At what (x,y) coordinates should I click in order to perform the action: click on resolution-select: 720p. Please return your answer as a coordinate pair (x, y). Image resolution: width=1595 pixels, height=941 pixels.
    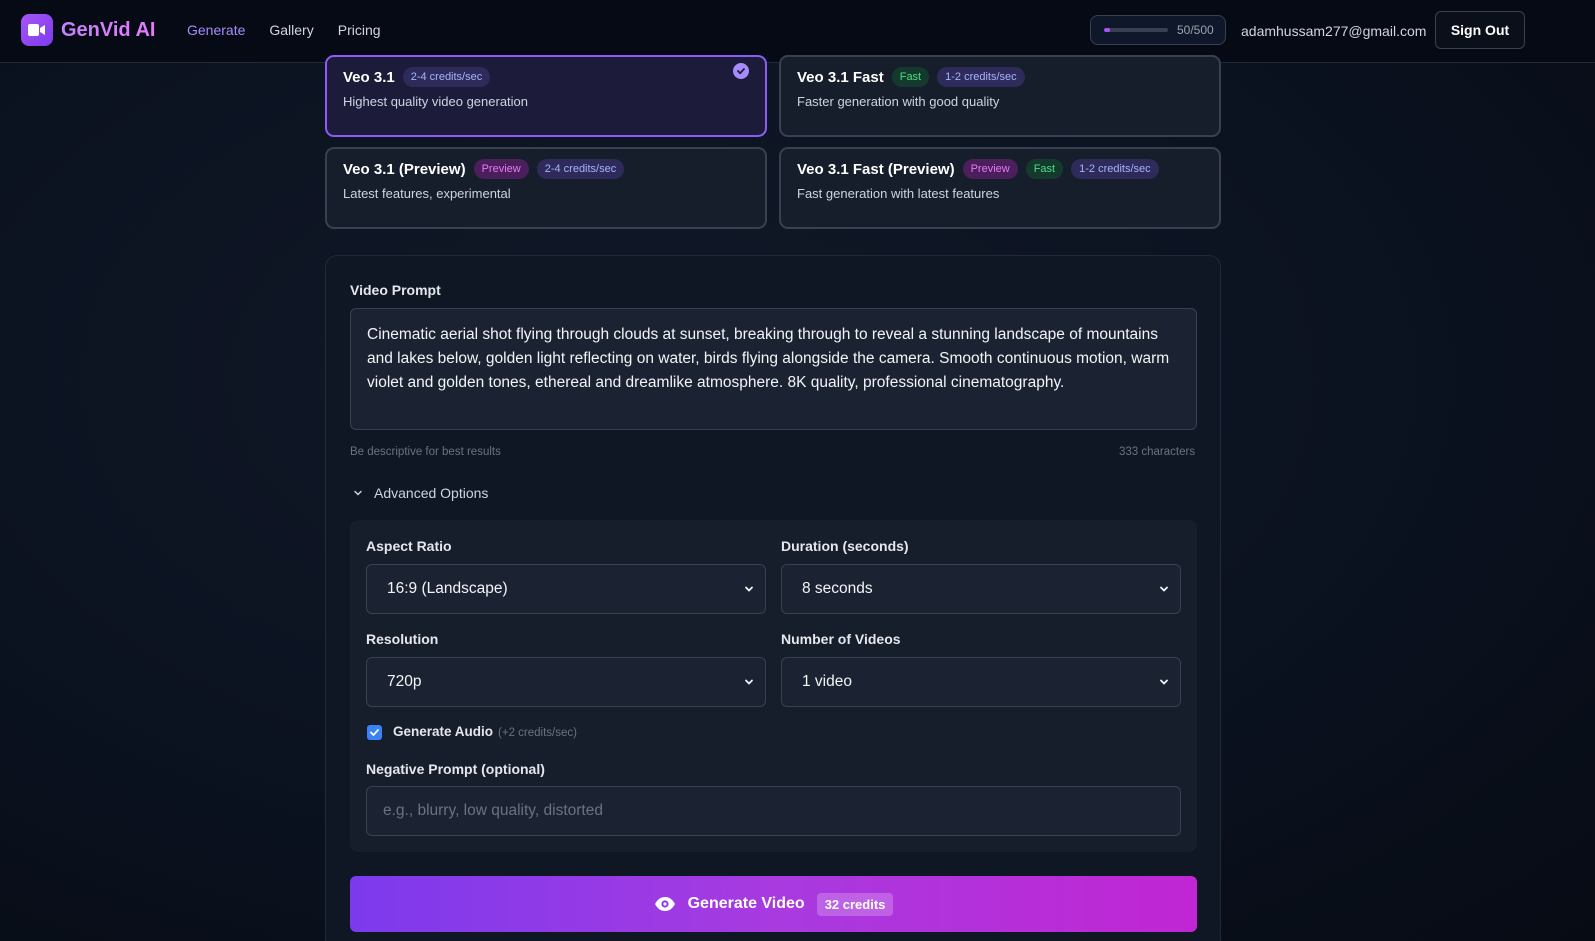
    Looking at the image, I should click on (566, 682).